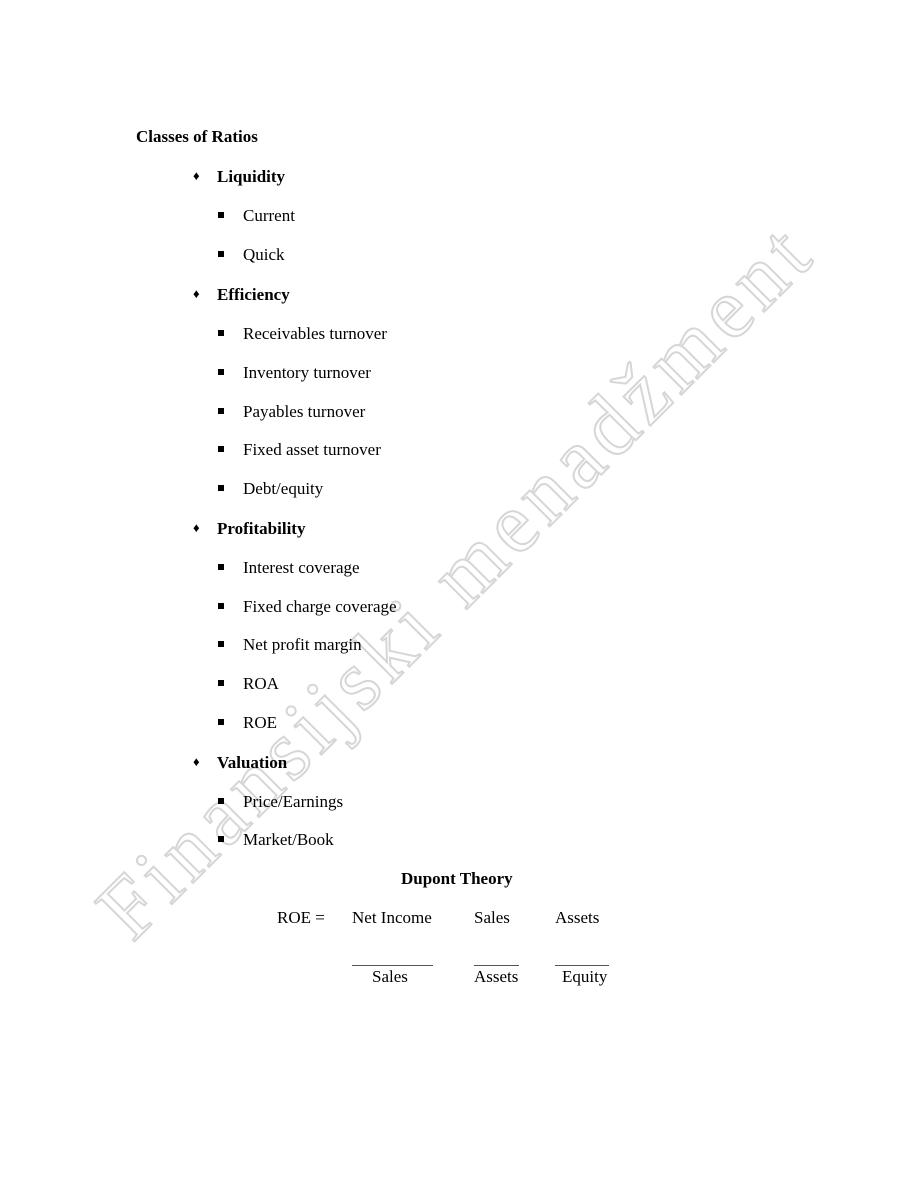 The height and width of the screenshot is (1191, 920). I want to click on category-label: Efficiency, so click(253, 294).